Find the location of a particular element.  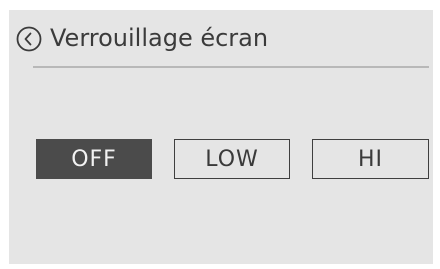

back-button is located at coordinates (29, 39).